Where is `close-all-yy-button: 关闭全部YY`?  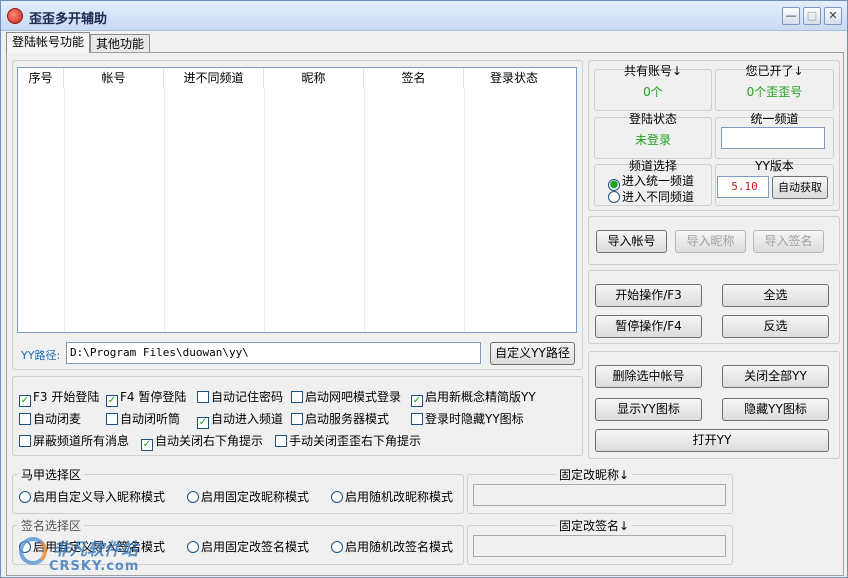 close-all-yy-button: 关闭全部YY is located at coordinates (775, 376).